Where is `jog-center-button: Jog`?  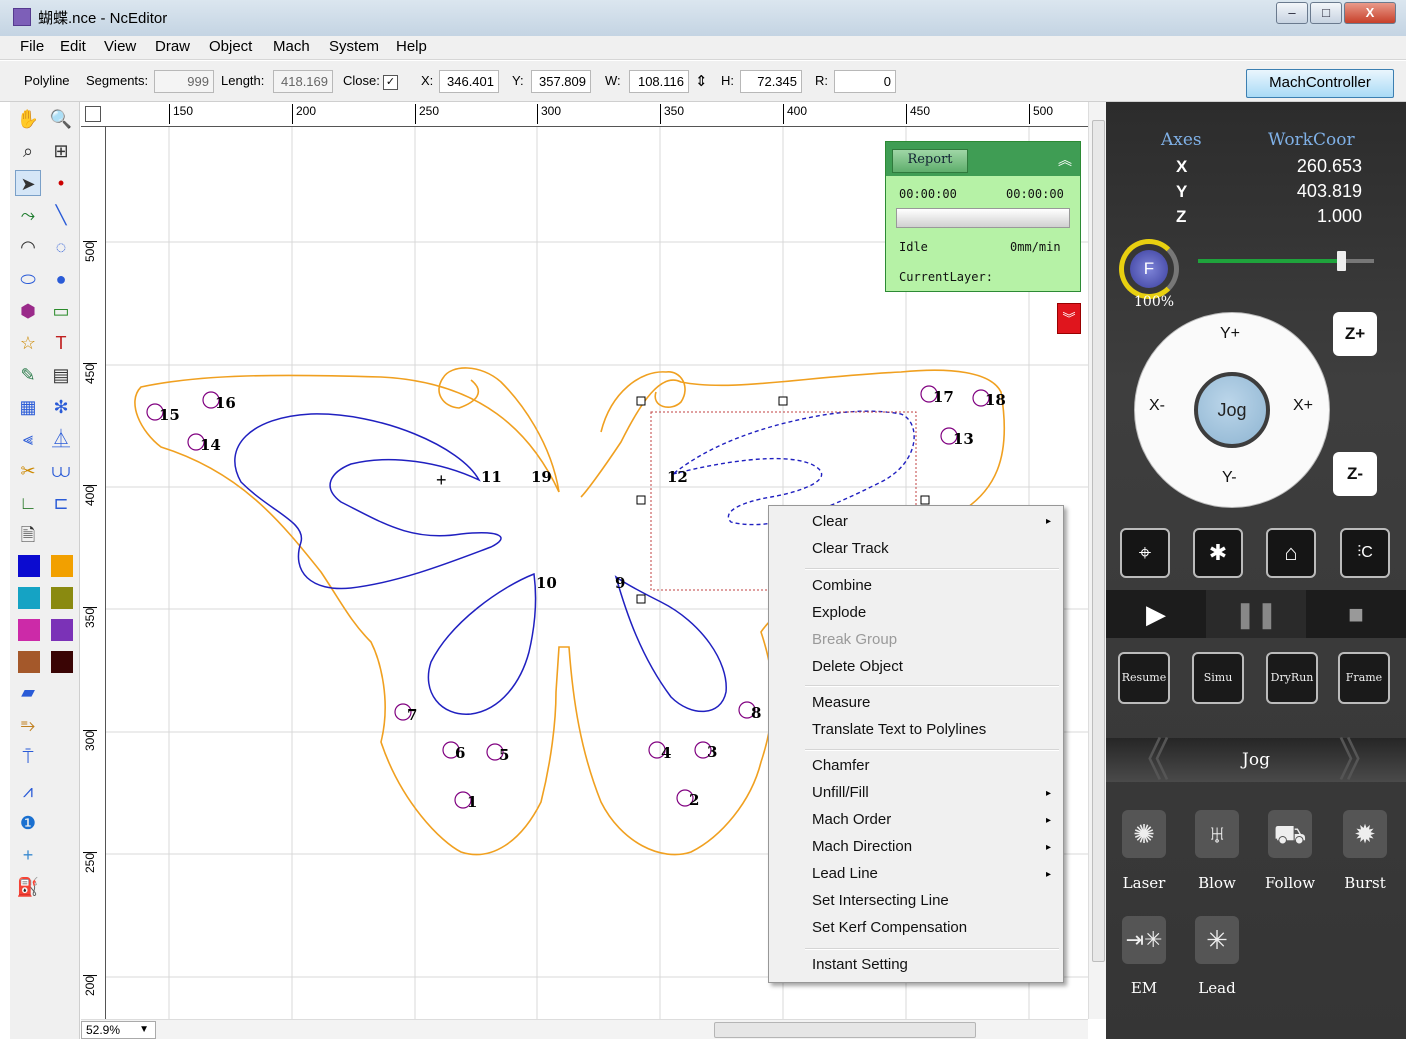
jog-center-button: Jog is located at coordinates (1232, 410).